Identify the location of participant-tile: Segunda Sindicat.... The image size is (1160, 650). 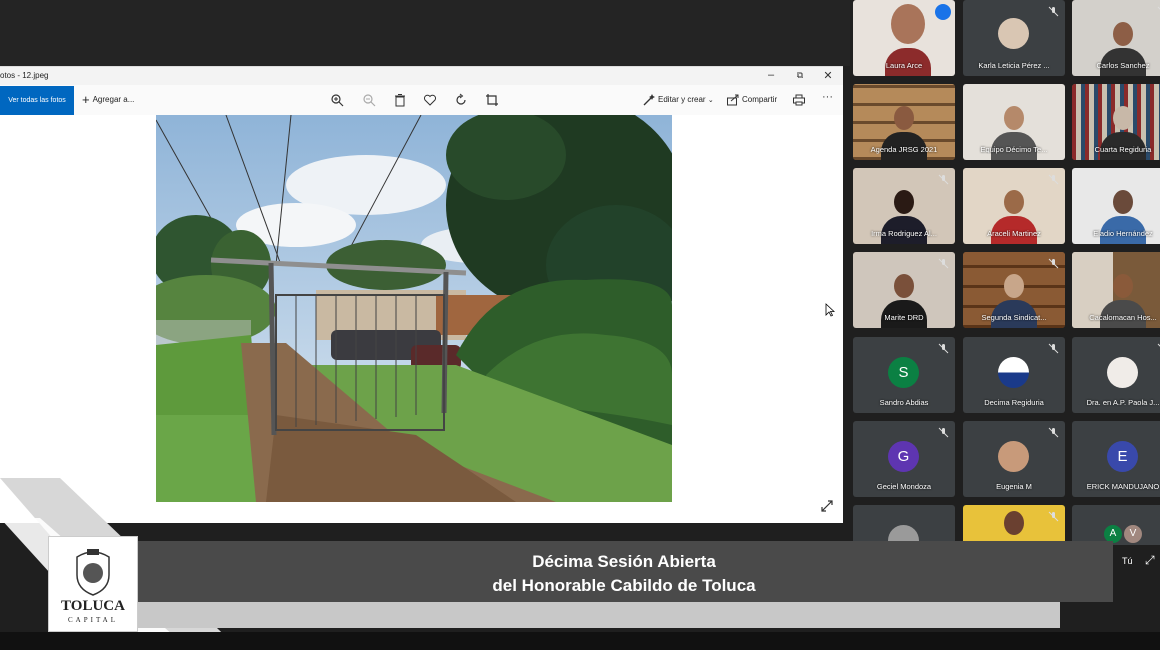
(1014, 290).